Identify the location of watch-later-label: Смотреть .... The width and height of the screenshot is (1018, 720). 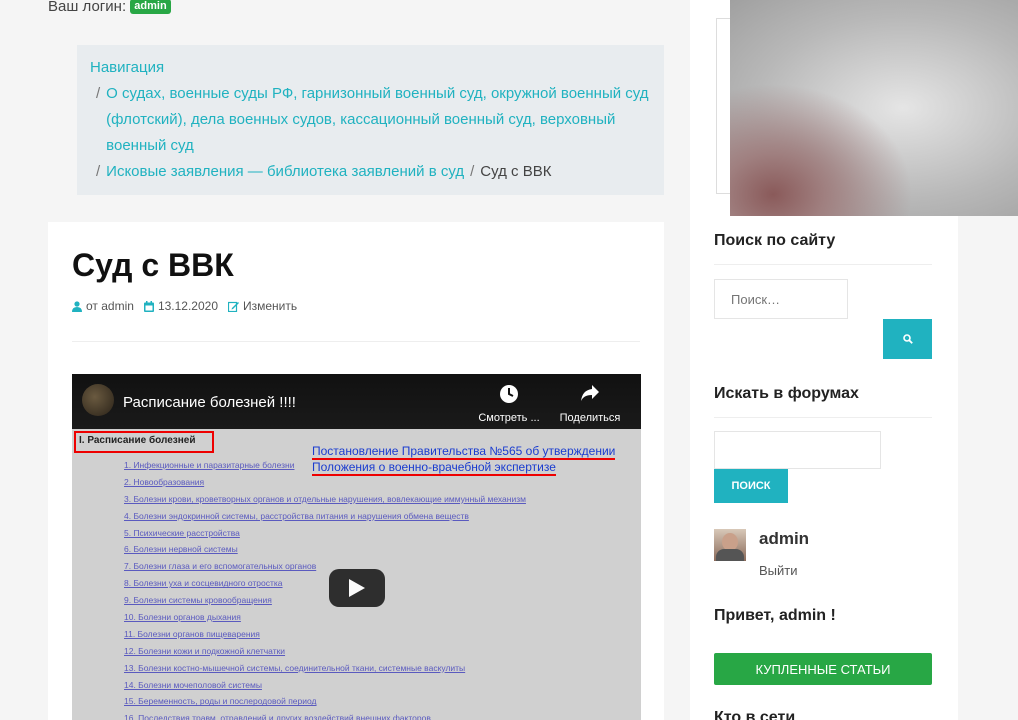
(509, 418).